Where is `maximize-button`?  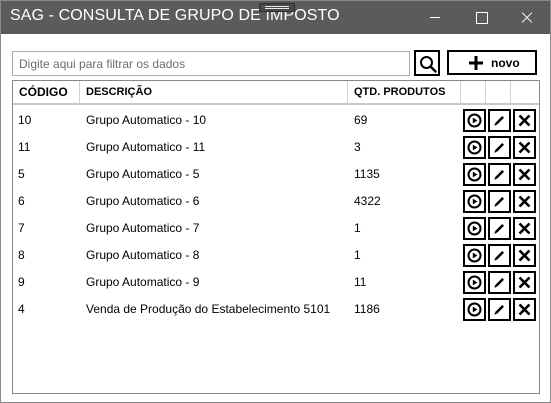
maximize-button is located at coordinates (481, 17).